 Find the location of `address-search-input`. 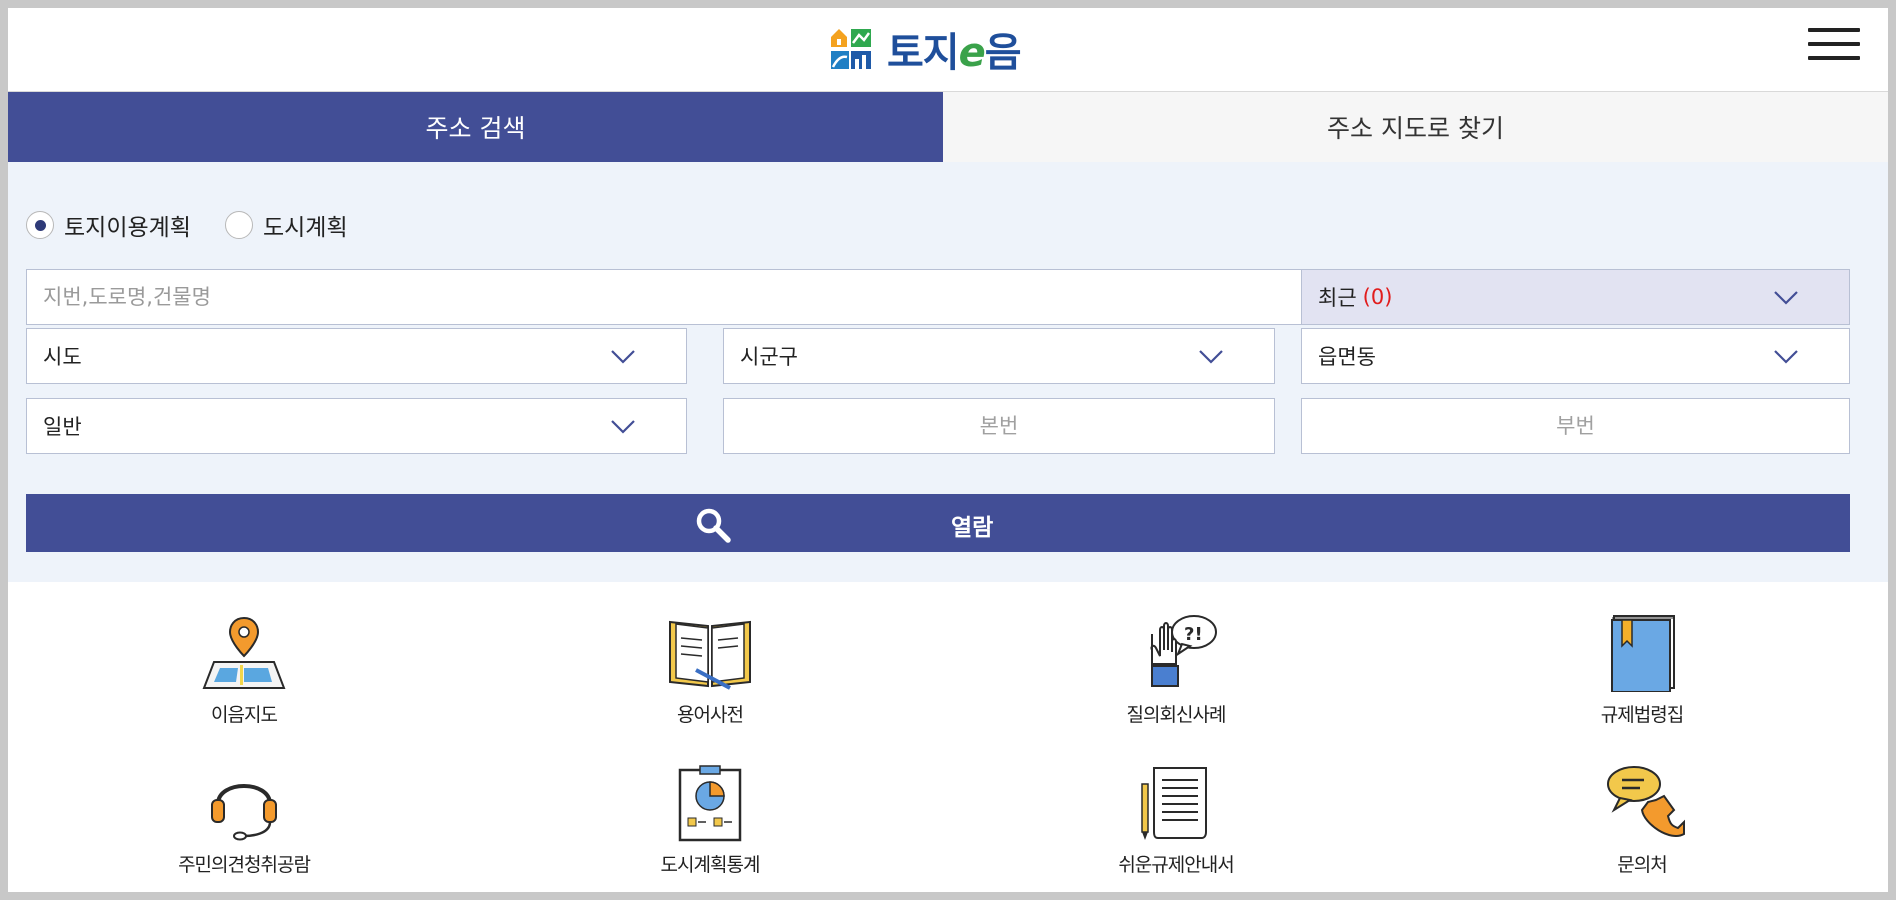

address-search-input is located at coordinates (664, 297).